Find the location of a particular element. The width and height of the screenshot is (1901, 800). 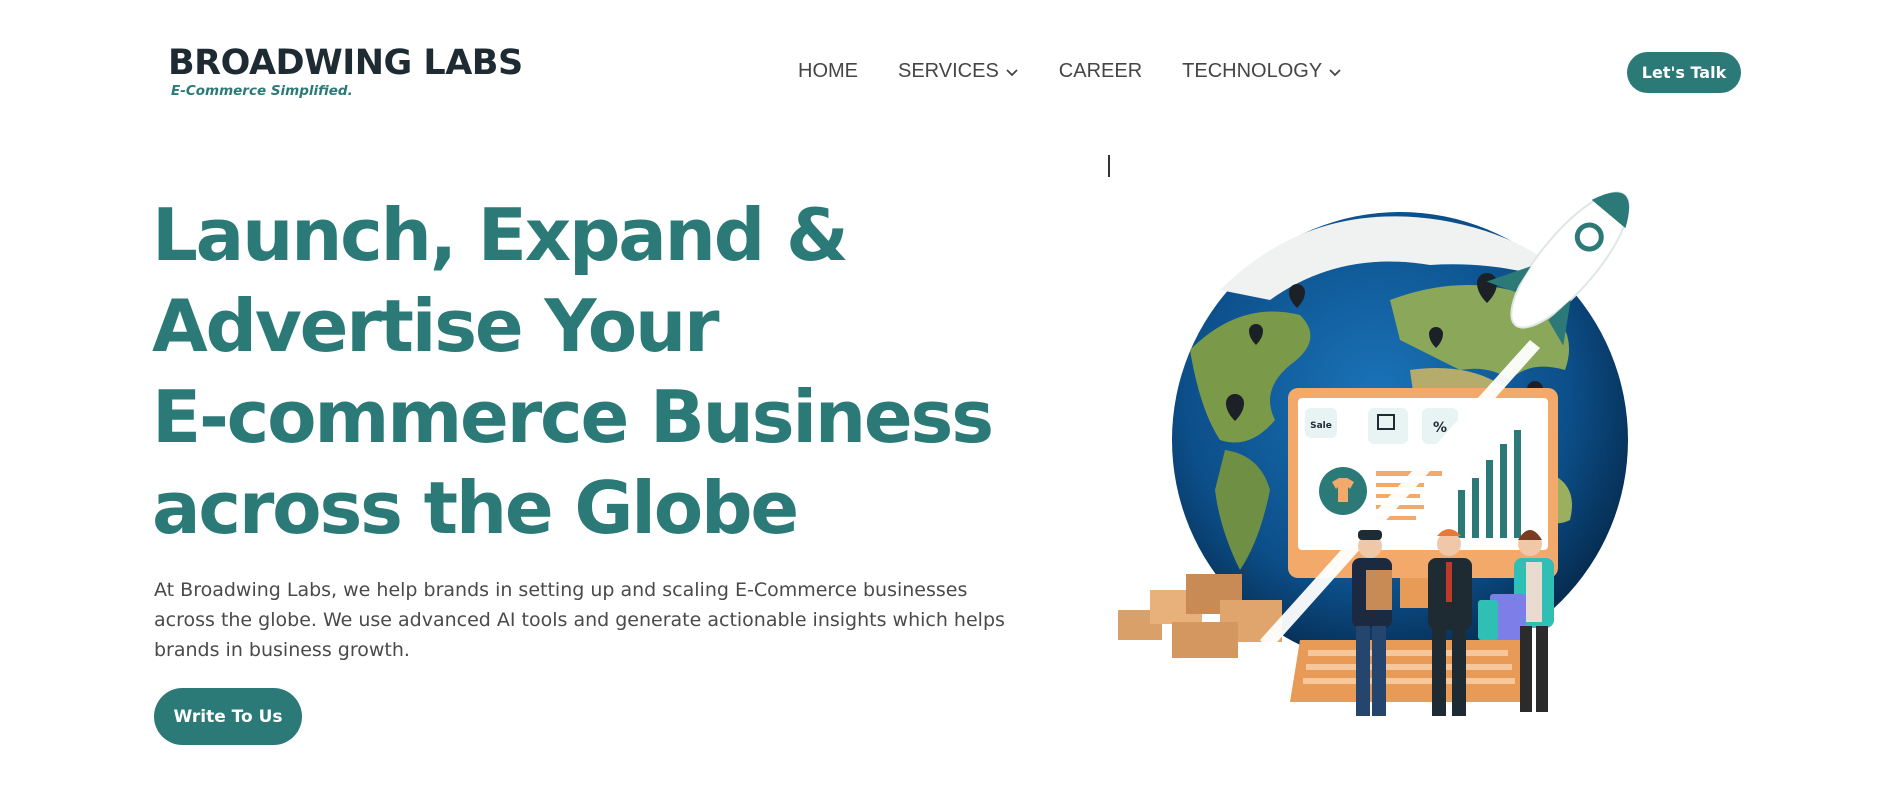

nav-technology-label: TECHNOLOGY is located at coordinates (1252, 71).